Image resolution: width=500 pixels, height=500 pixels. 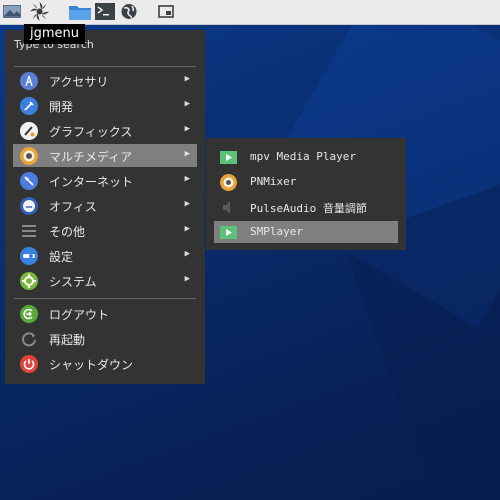 I want to click on pulseaudio-icon, so click(x=228, y=207).